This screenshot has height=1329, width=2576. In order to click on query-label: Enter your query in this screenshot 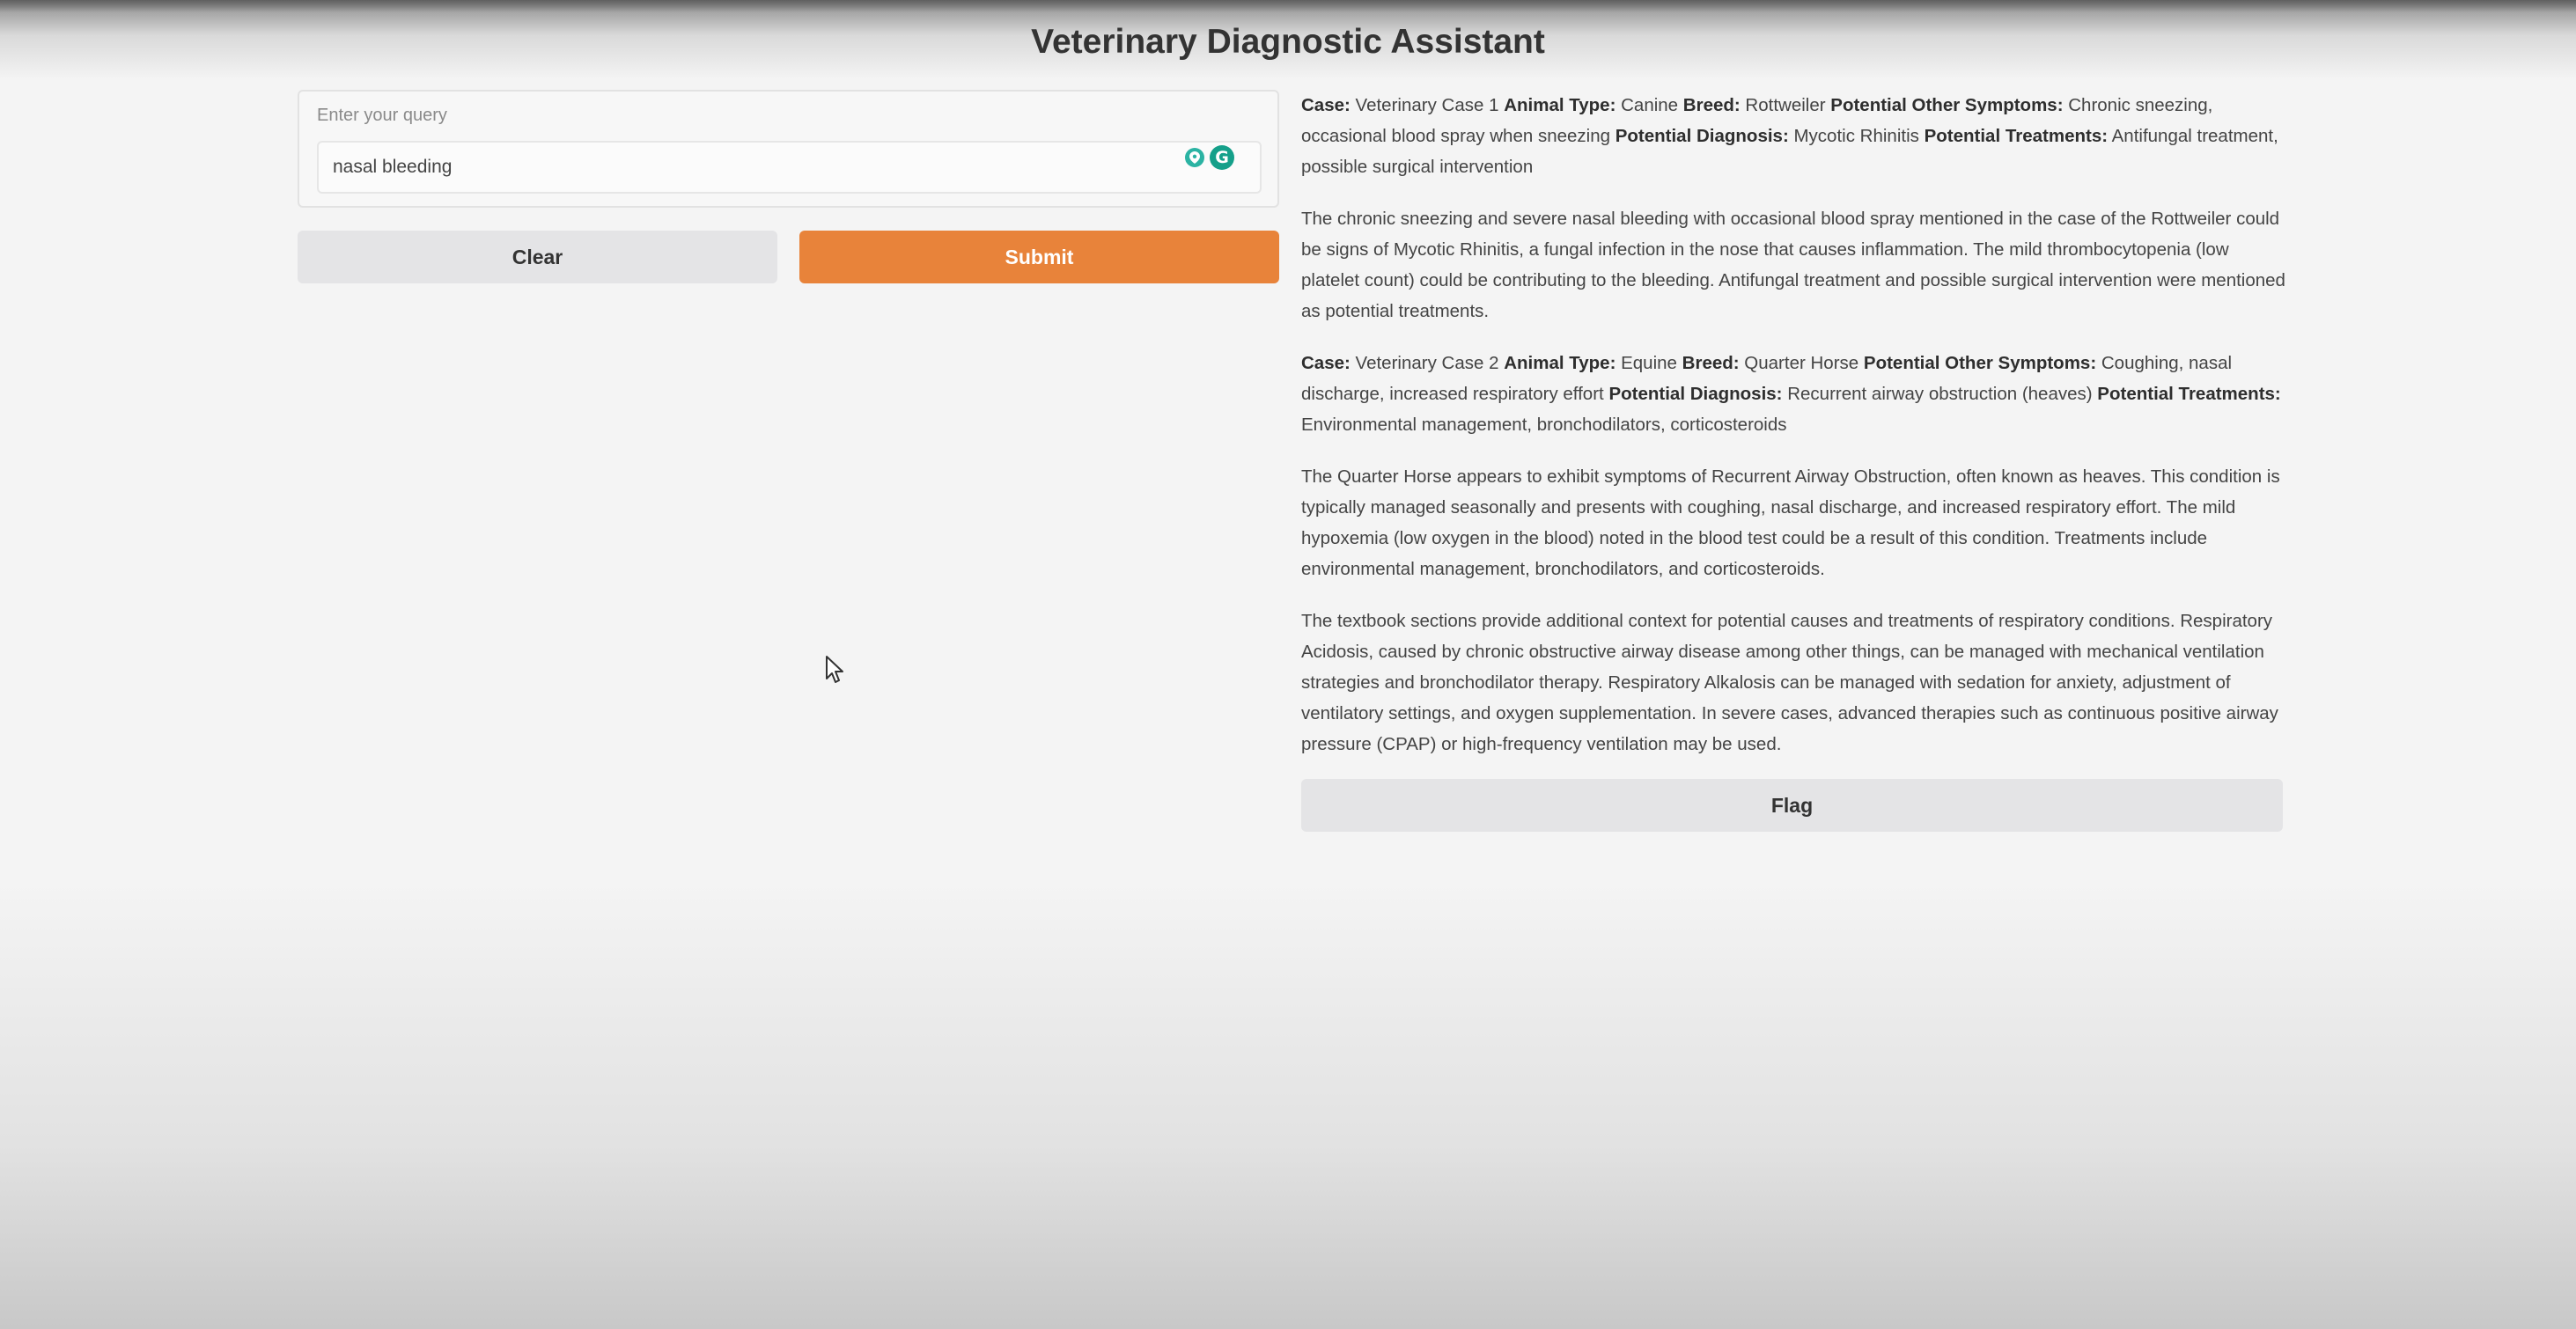, I will do `click(382, 115)`.